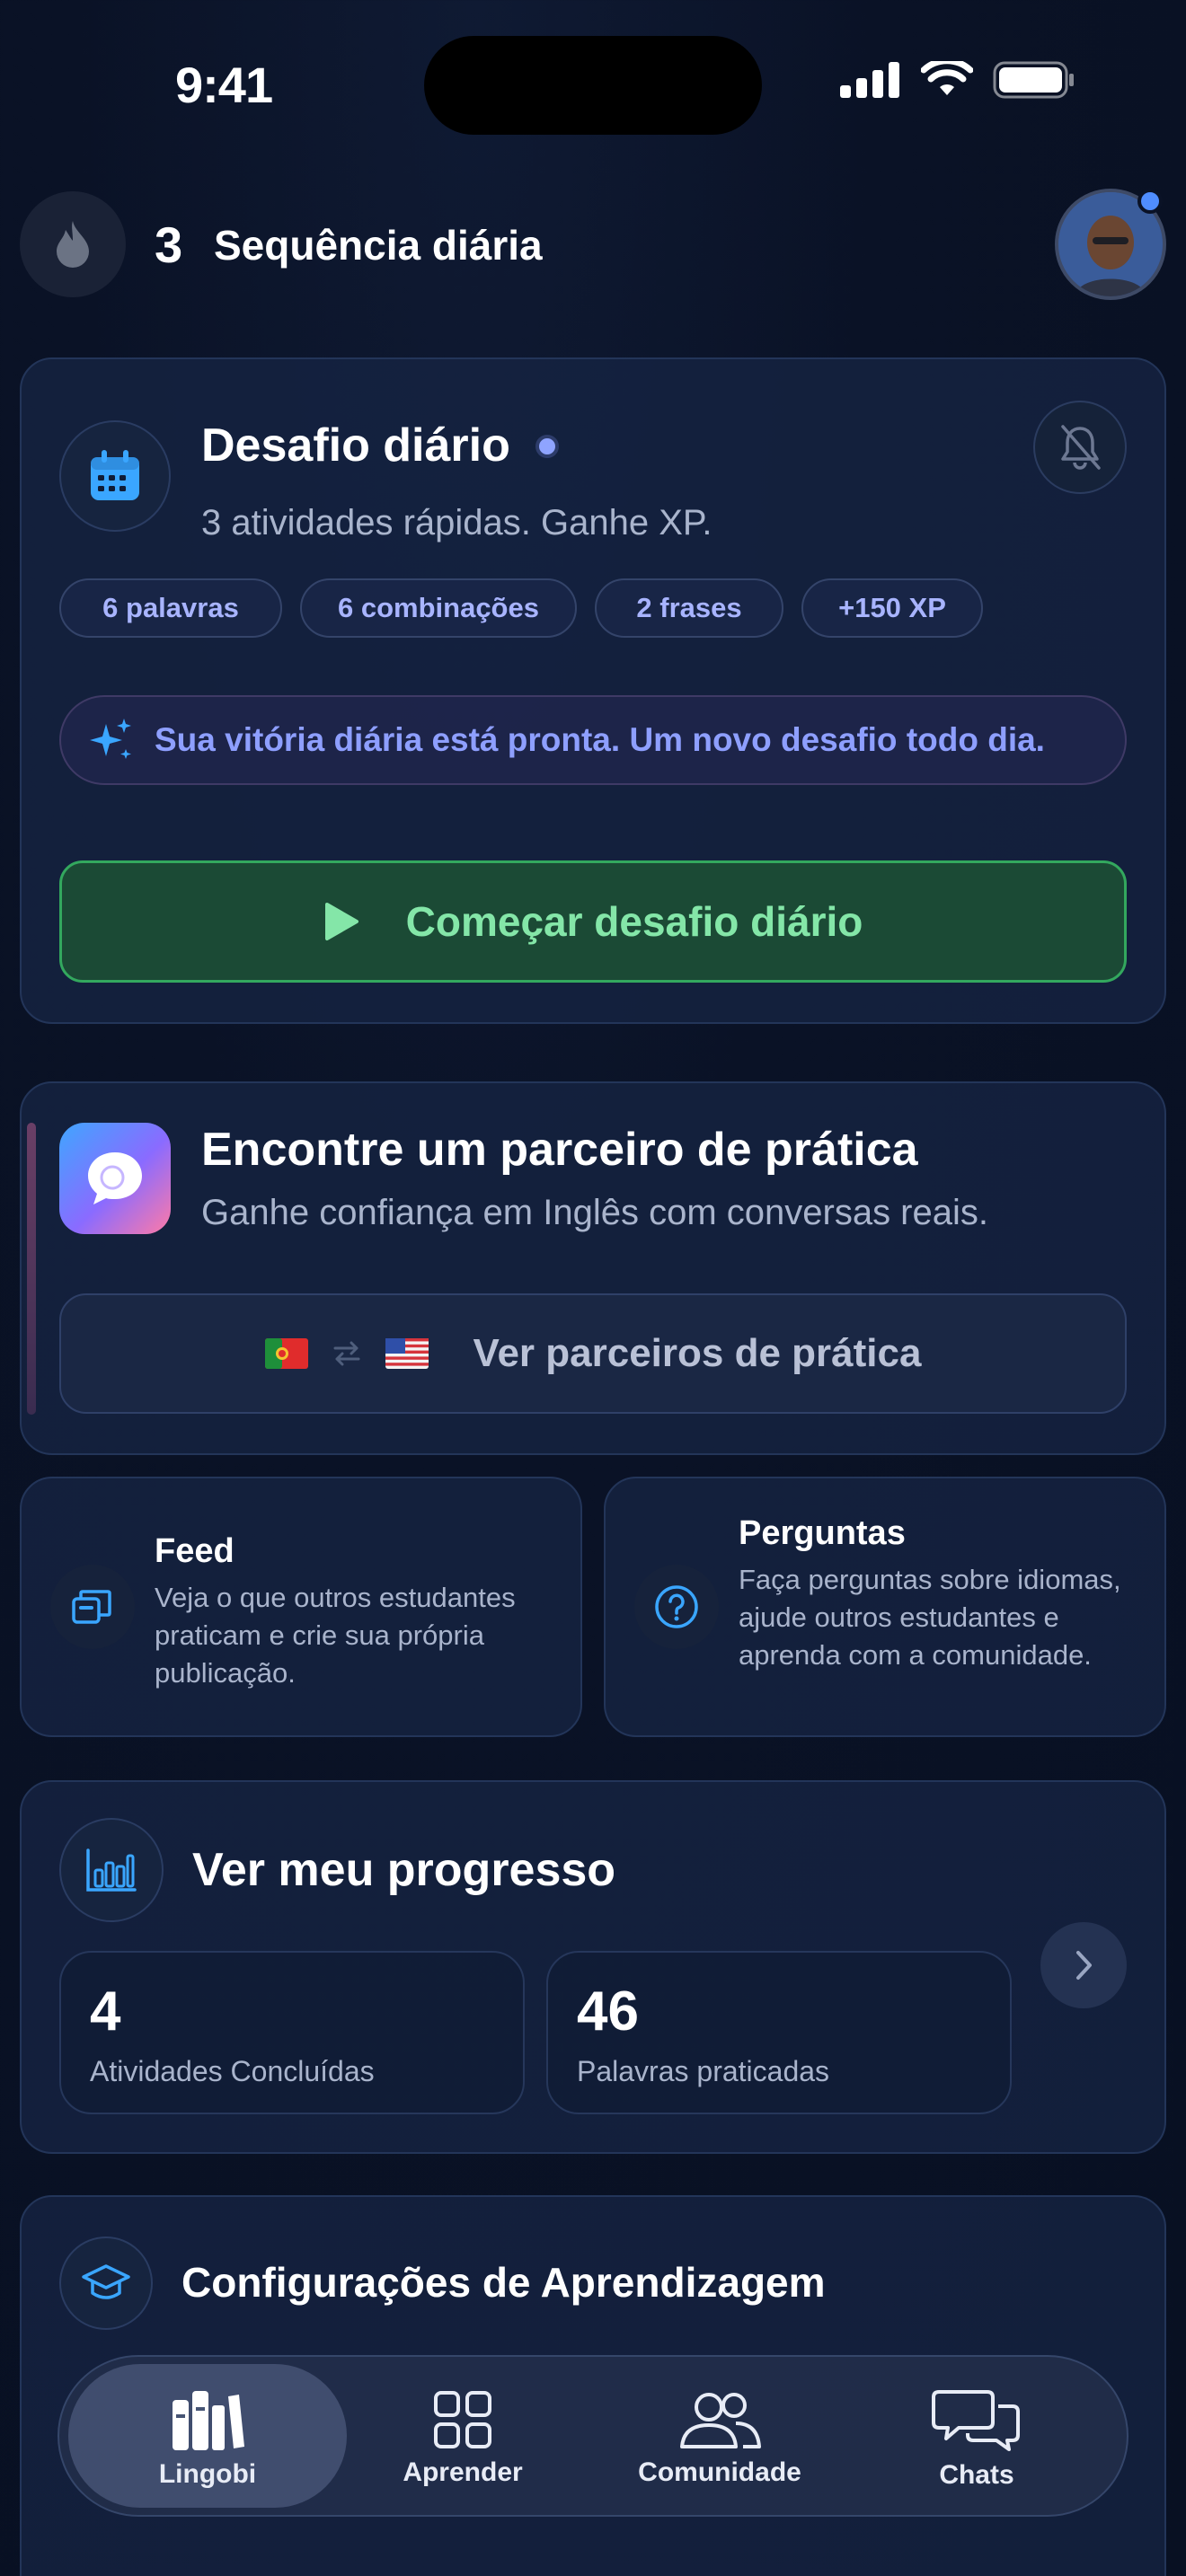 The image size is (1186, 2576). Describe the element at coordinates (207, 2474) in the screenshot. I see `tab-lingobi-label: Lingobi` at that location.